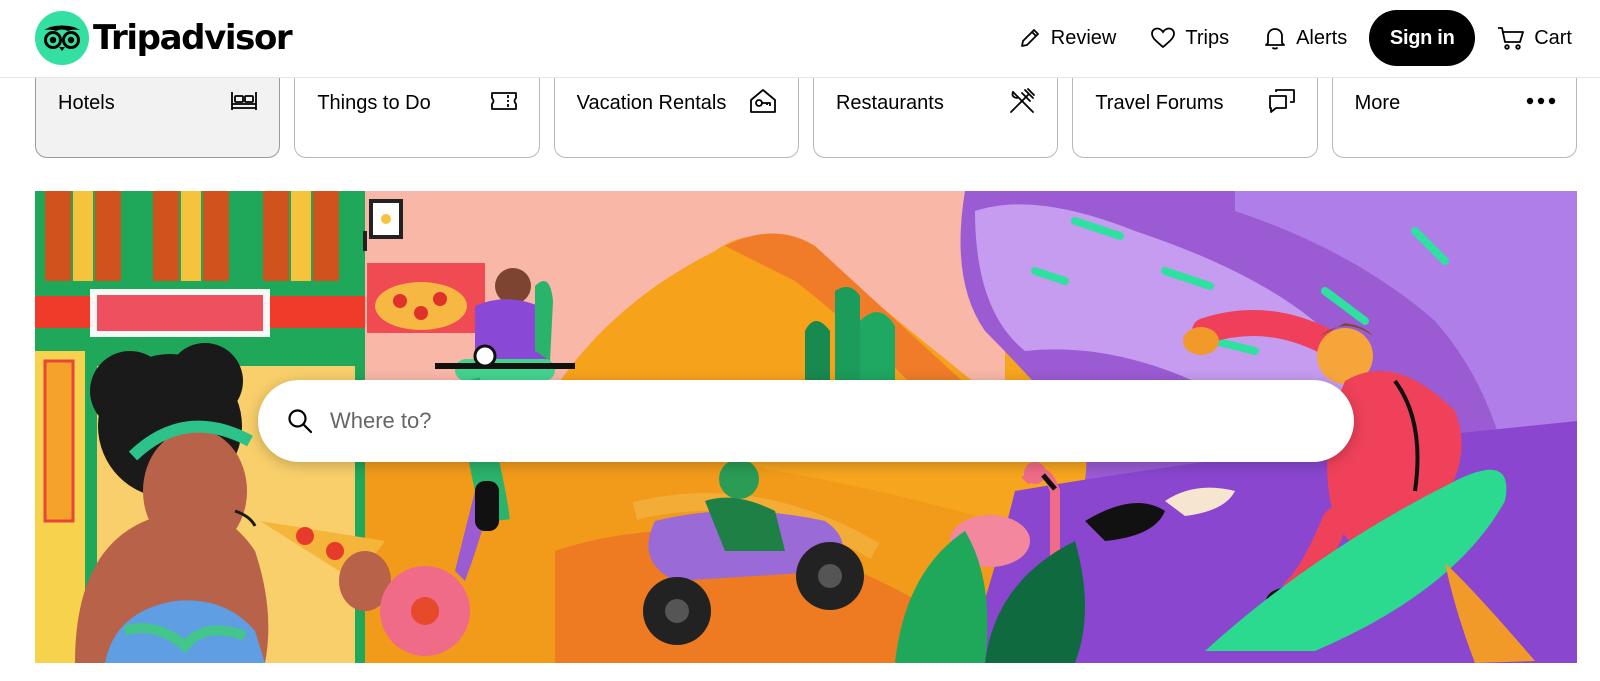  Describe the element at coordinates (1083, 37) in the screenshot. I see `review-label: Review` at that location.